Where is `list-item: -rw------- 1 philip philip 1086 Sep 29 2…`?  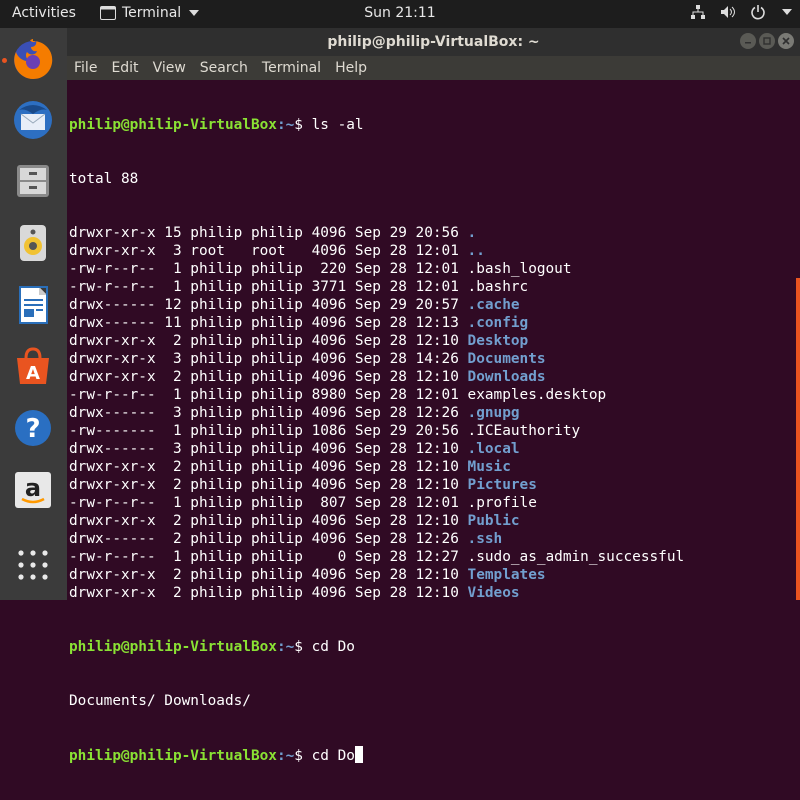 list-item: -rw------- 1 philip philip 1086 Sep 29 2… is located at coordinates (376, 431).